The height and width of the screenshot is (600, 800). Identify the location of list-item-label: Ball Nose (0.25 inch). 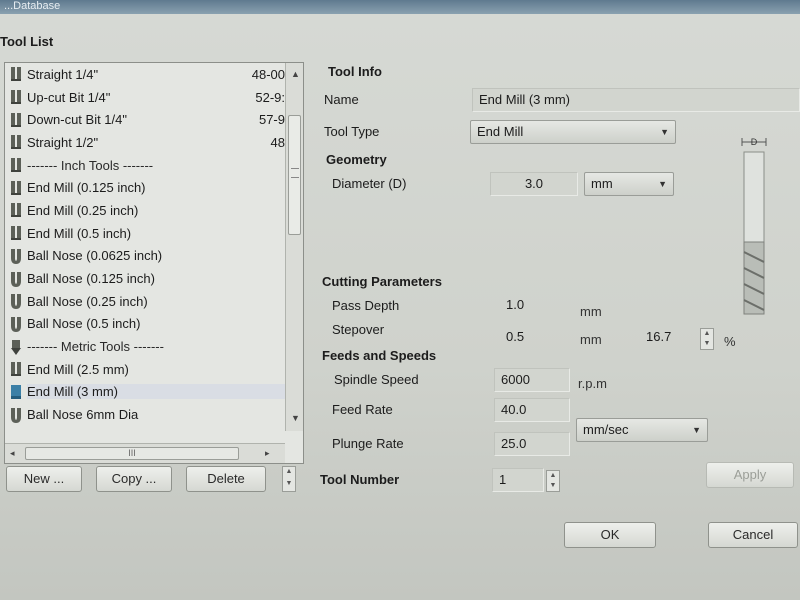
(87, 301).